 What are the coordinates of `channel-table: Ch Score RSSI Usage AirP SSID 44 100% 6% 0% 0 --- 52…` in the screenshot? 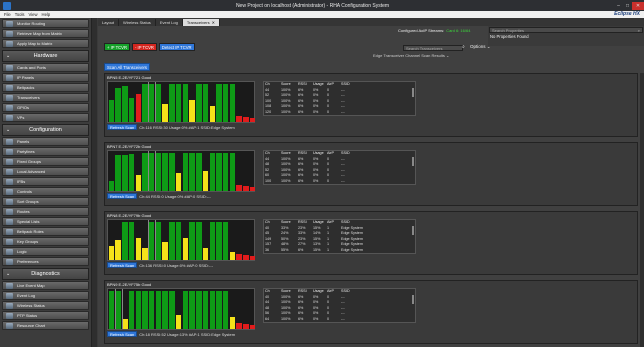 It's located at (339, 98).